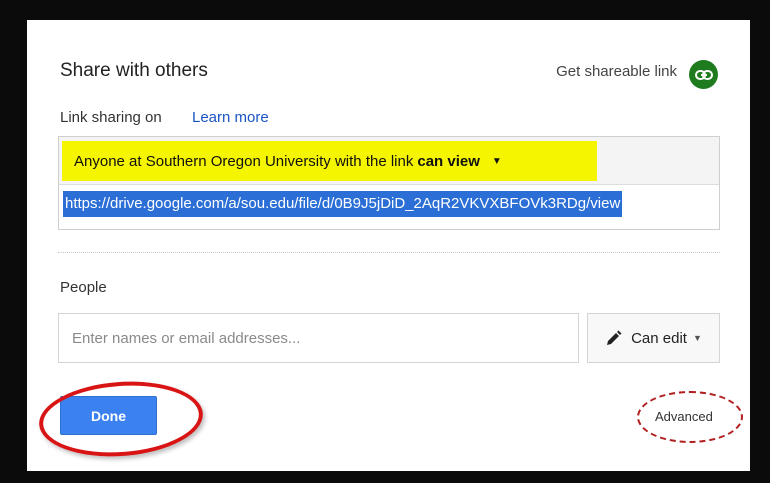 The image size is (770, 483). What do you see at coordinates (318, 338) in the screenshot?
I see `people-input` at bounding box center [318, 338].